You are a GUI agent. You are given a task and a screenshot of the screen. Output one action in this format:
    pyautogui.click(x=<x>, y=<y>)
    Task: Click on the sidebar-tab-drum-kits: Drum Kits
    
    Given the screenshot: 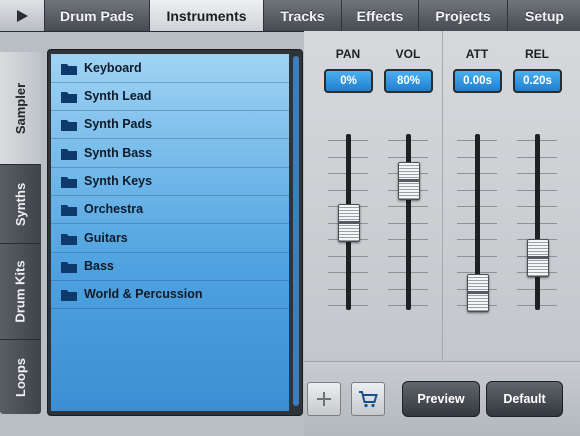 What is the action you would take?
    pyautogui.click(x=20, y=292)
    